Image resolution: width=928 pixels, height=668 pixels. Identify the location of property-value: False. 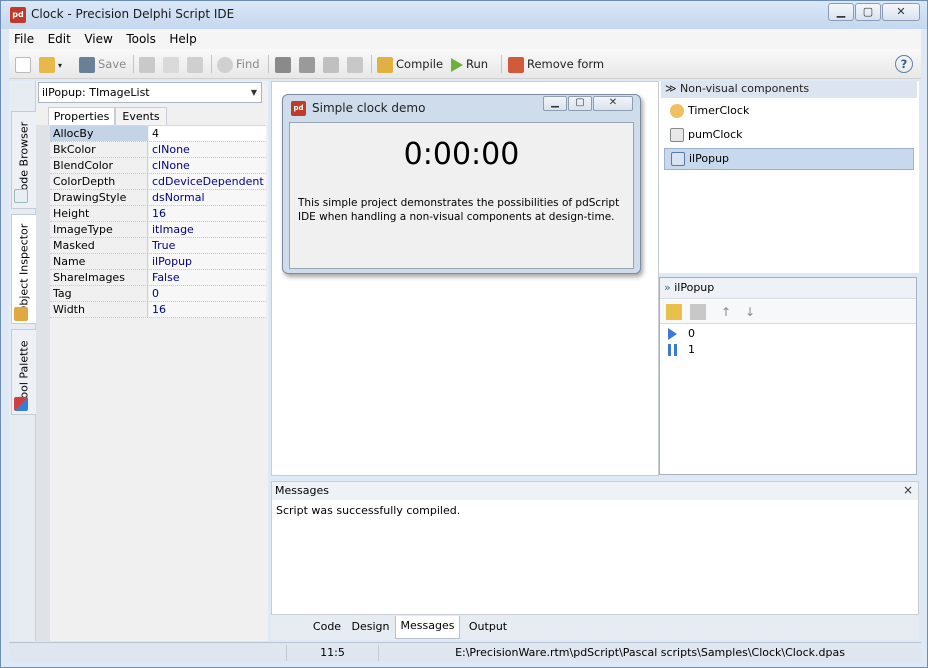
(207, 277).